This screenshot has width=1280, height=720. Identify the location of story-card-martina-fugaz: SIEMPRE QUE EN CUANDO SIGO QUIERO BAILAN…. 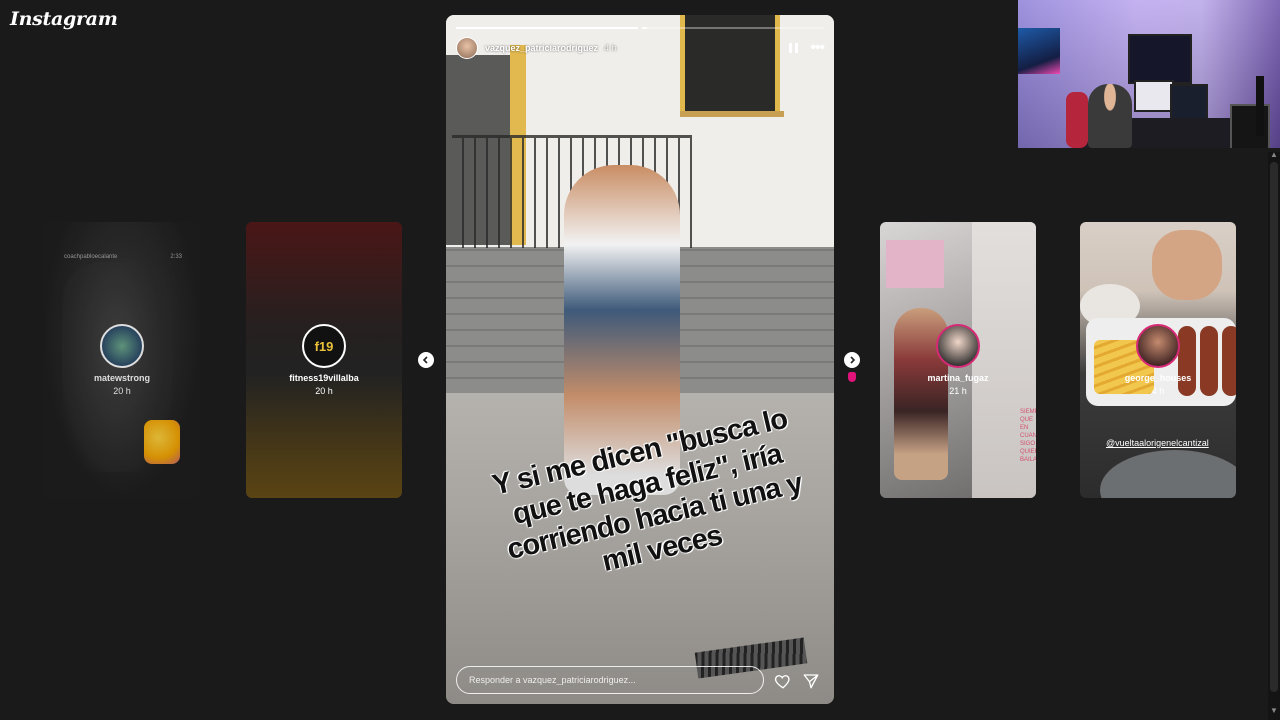
(958, 360).